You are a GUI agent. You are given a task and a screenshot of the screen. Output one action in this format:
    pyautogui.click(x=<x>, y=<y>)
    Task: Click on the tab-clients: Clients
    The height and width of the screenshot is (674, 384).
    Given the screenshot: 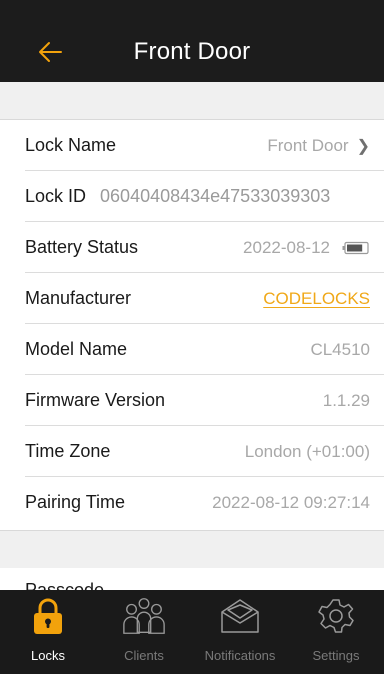 What is the action you would take?
    pyautogui.click(x=144, y=632)
    